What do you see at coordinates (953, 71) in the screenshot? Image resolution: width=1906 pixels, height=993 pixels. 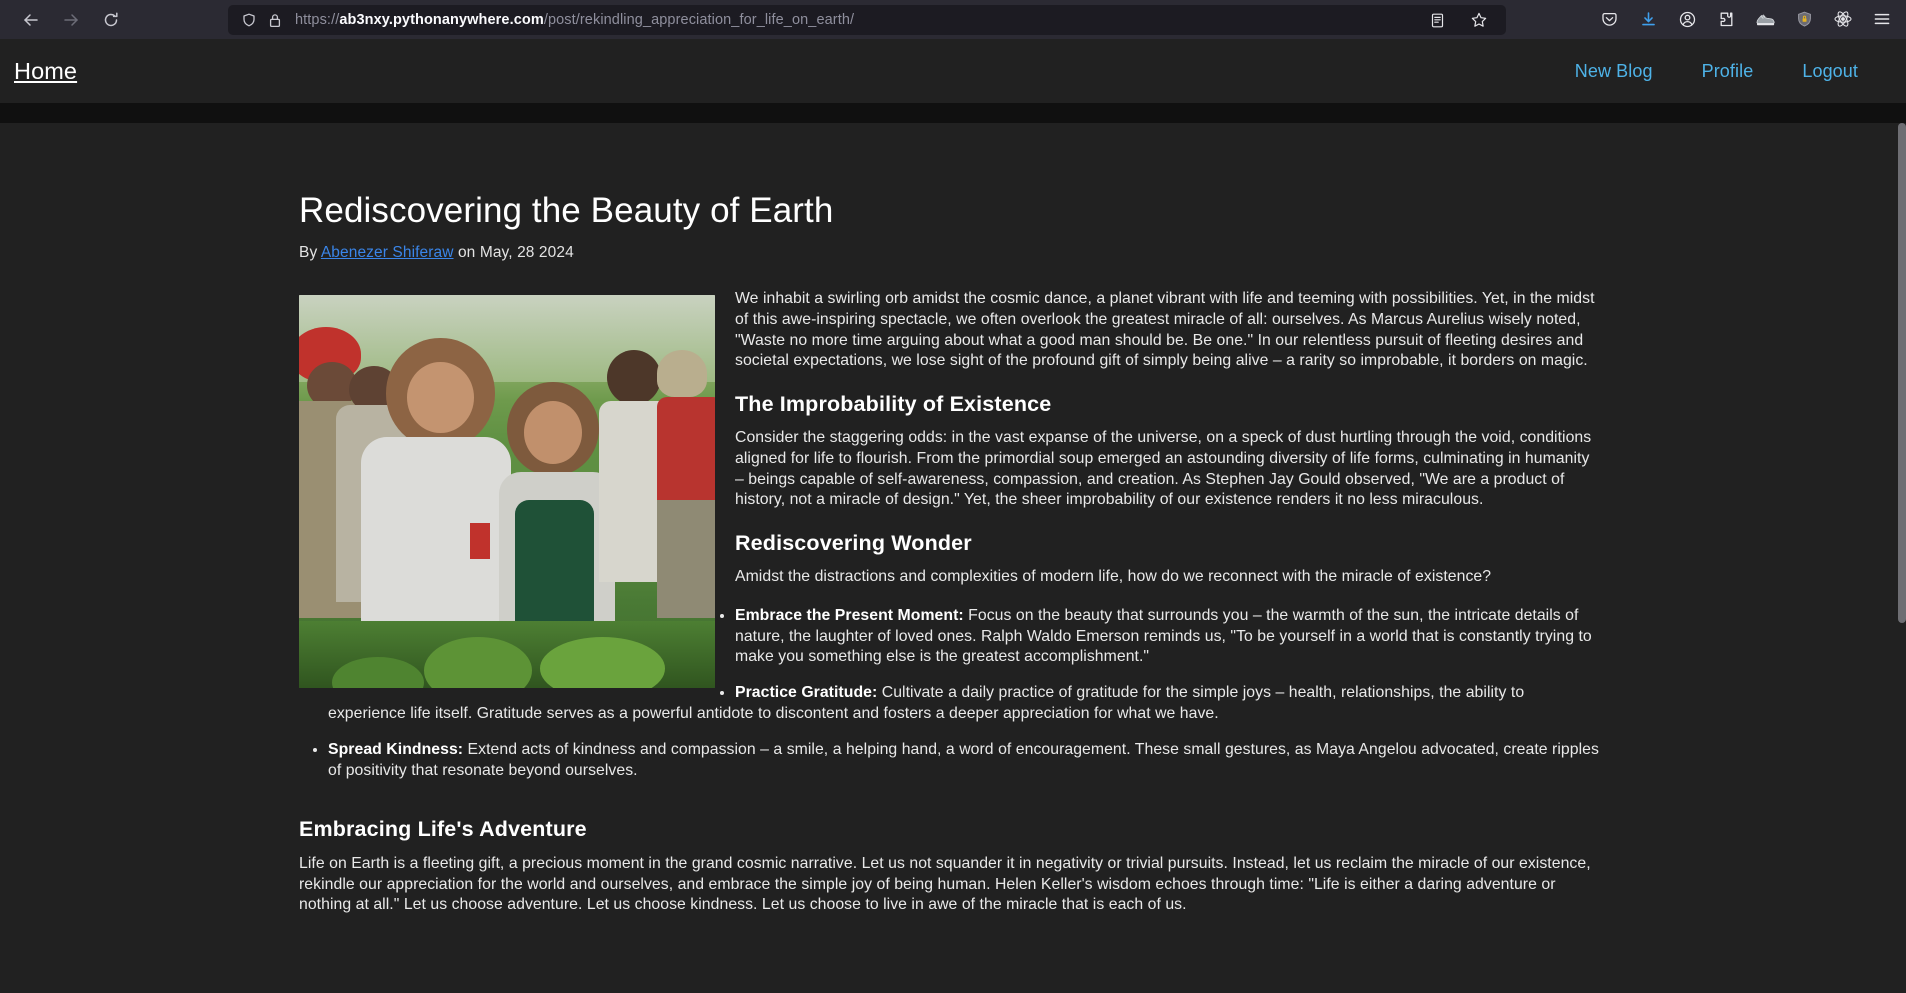 I see `site-navbar: Home New Blog Profile Logout` at bounding box center [953, 71].